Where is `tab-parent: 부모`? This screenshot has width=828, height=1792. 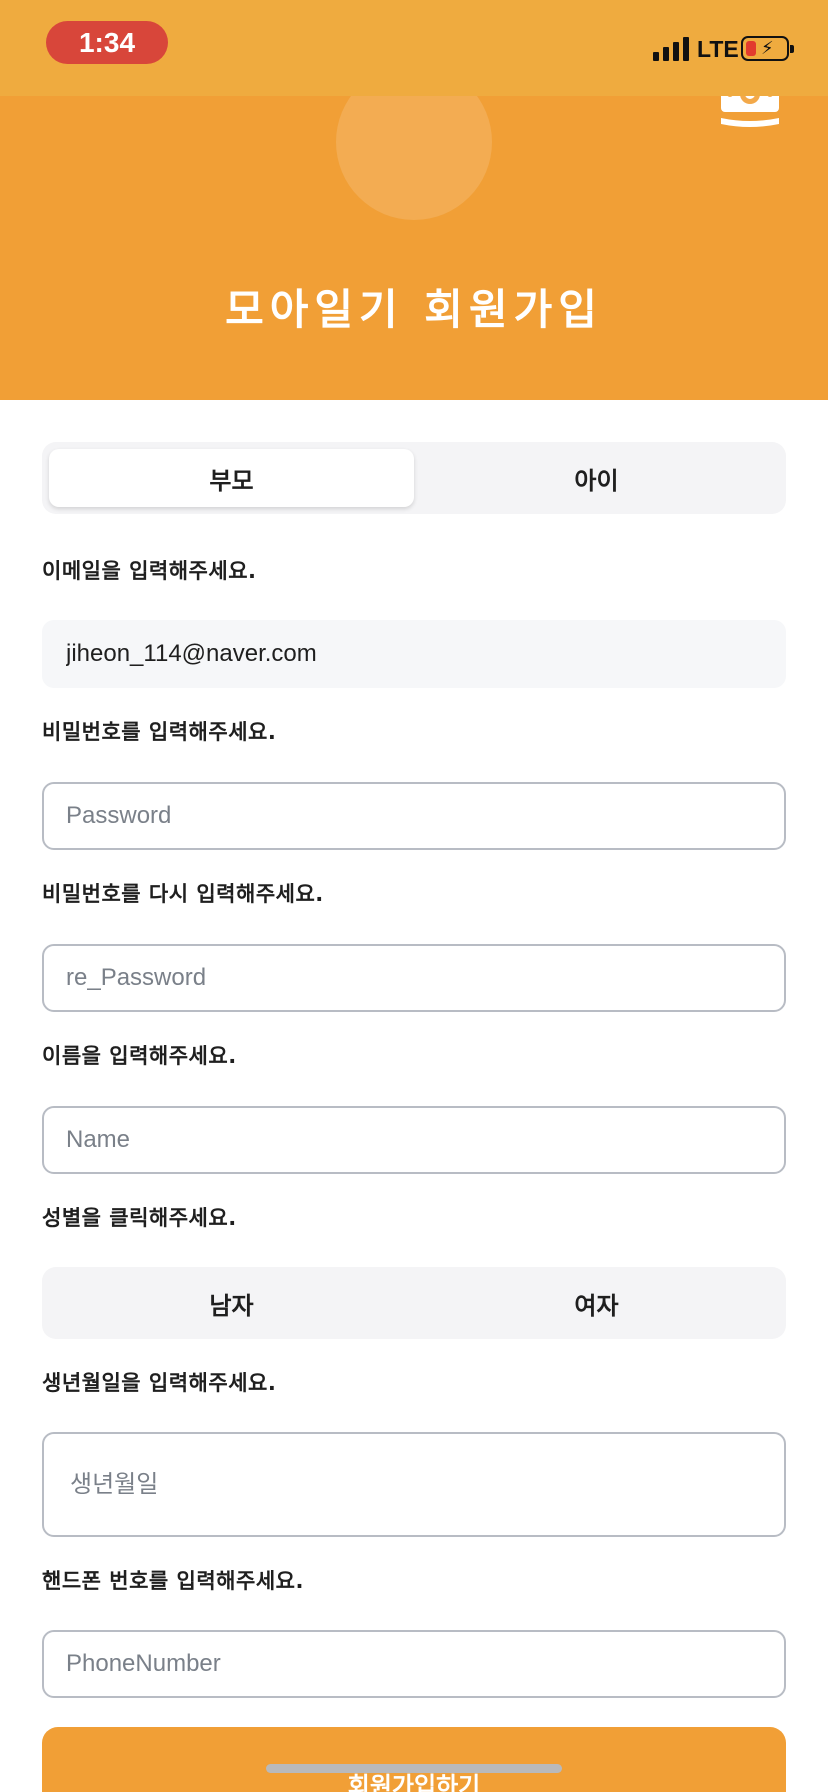 tab-parent: 부모 is located at coordinates (231, 478).